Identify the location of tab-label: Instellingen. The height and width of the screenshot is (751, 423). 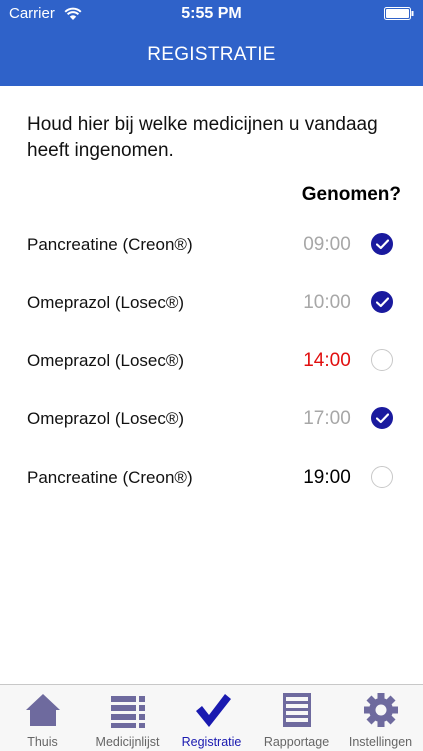
(380, 742).